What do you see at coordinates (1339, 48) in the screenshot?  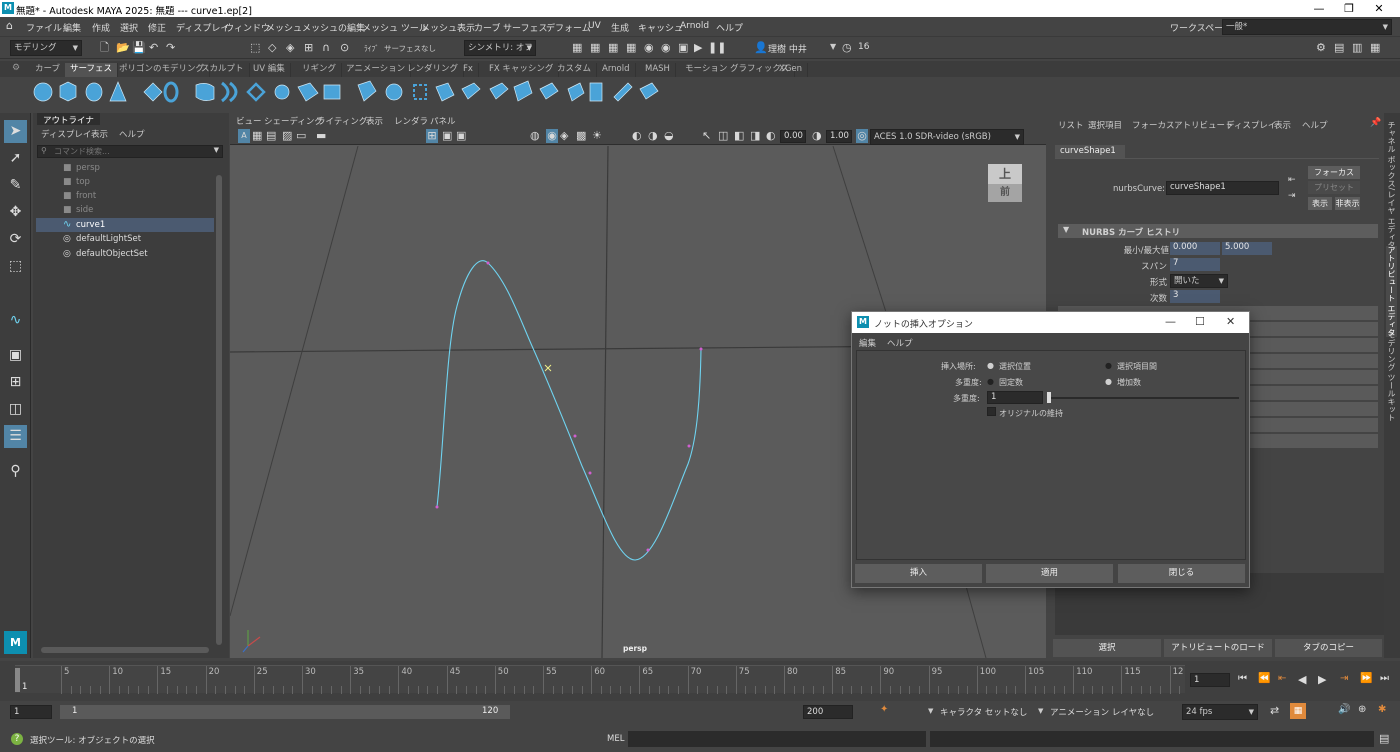 I see `attribute-editor-toggle-icon: ▤` at bounding box center [1339, 48].